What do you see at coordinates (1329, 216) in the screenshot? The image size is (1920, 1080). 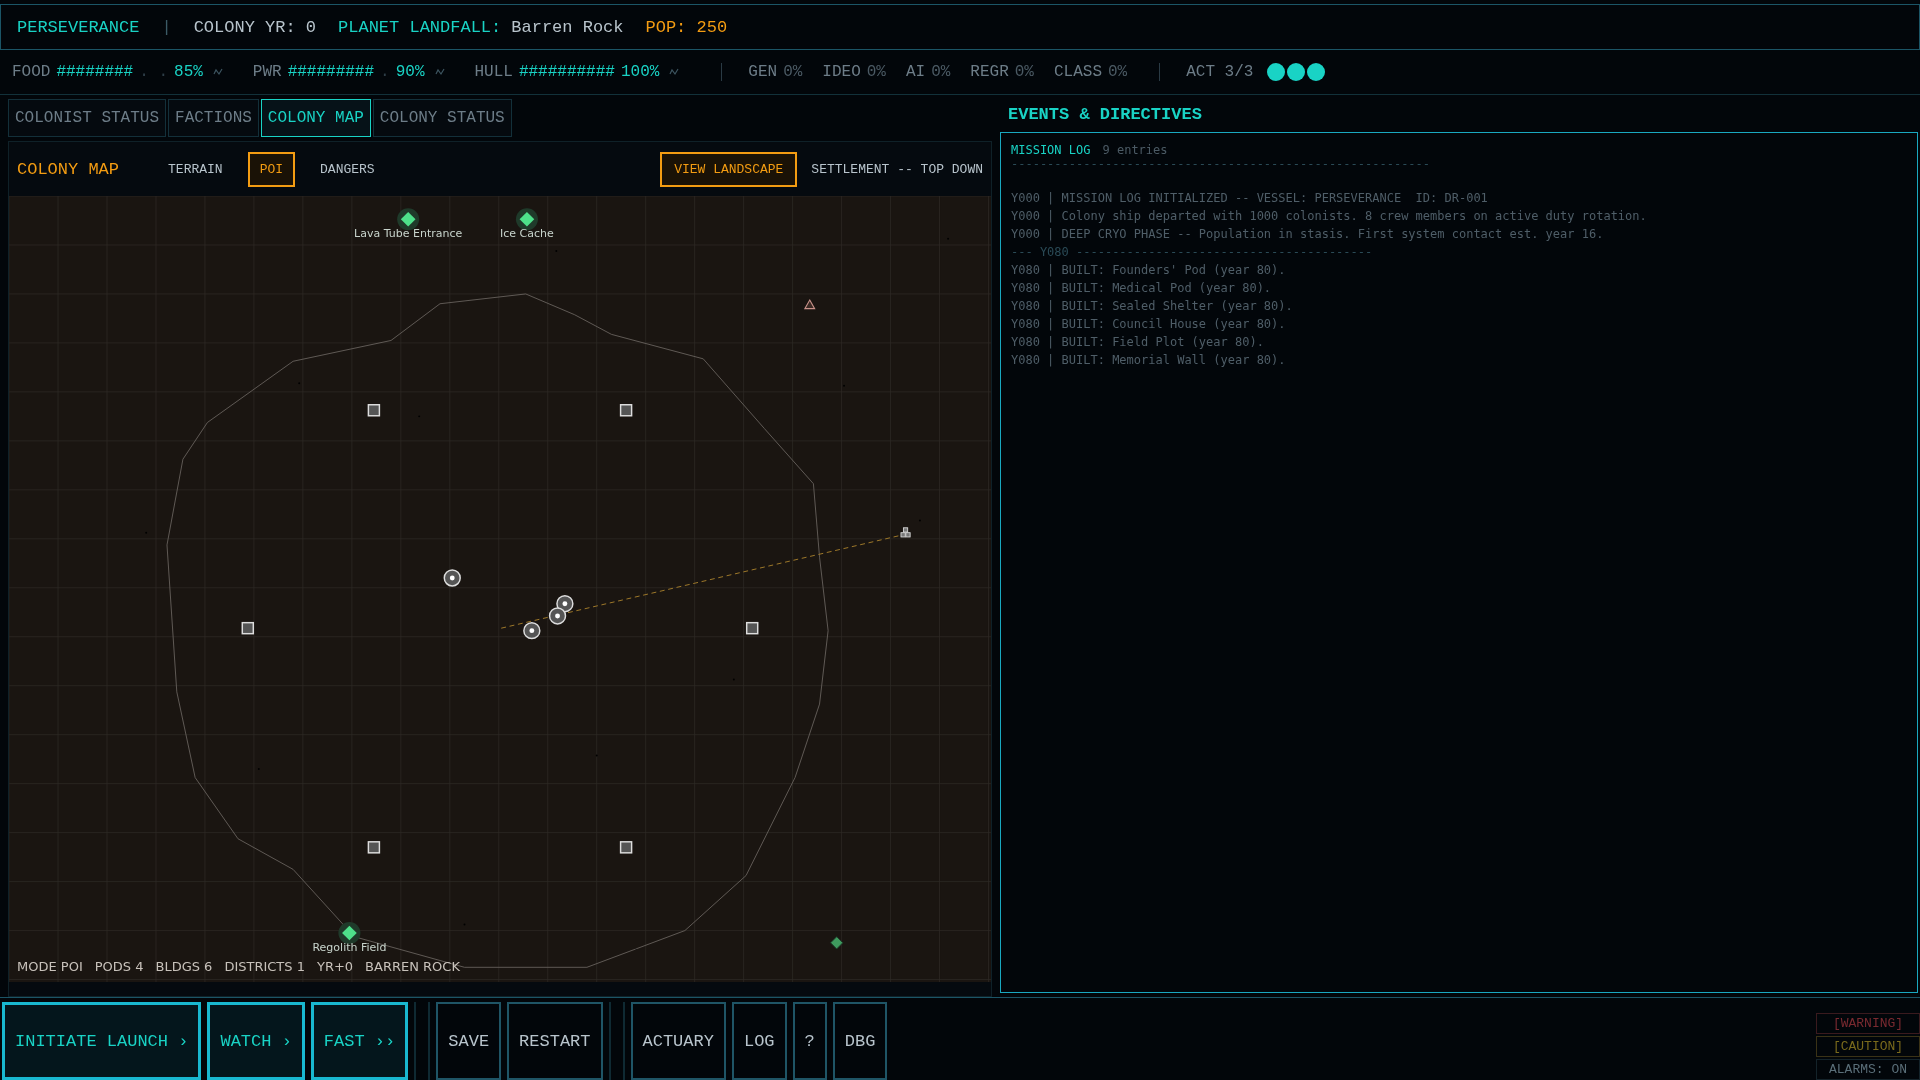 I see `log-entry: Y000 | Colony ship departed with 1000 colonists. 8 crew members on active duty rotation.` at bounding box center [1329, 216].